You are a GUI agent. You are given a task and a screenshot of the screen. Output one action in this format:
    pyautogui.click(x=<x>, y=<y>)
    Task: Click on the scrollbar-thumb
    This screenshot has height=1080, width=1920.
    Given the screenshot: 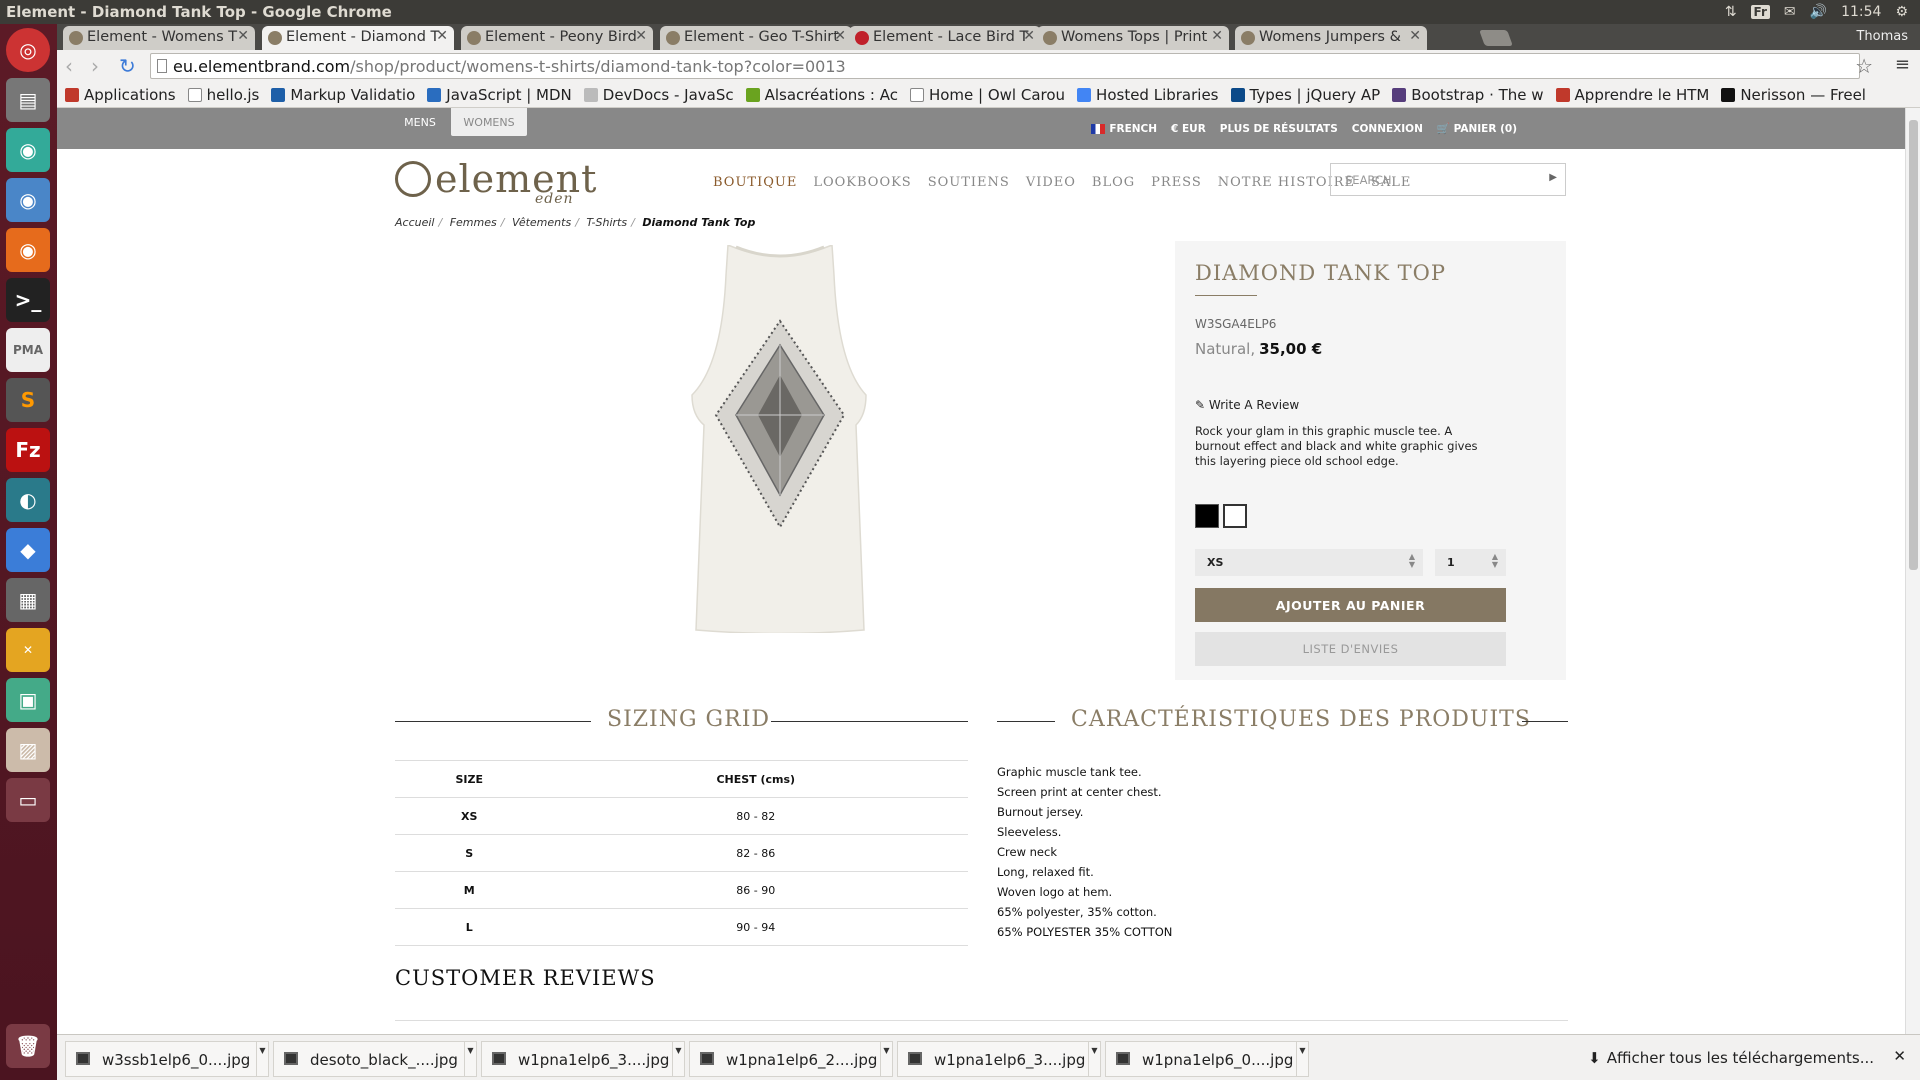 What is the action you would take?
    pyautogui.click(x=1913, y=345)
    